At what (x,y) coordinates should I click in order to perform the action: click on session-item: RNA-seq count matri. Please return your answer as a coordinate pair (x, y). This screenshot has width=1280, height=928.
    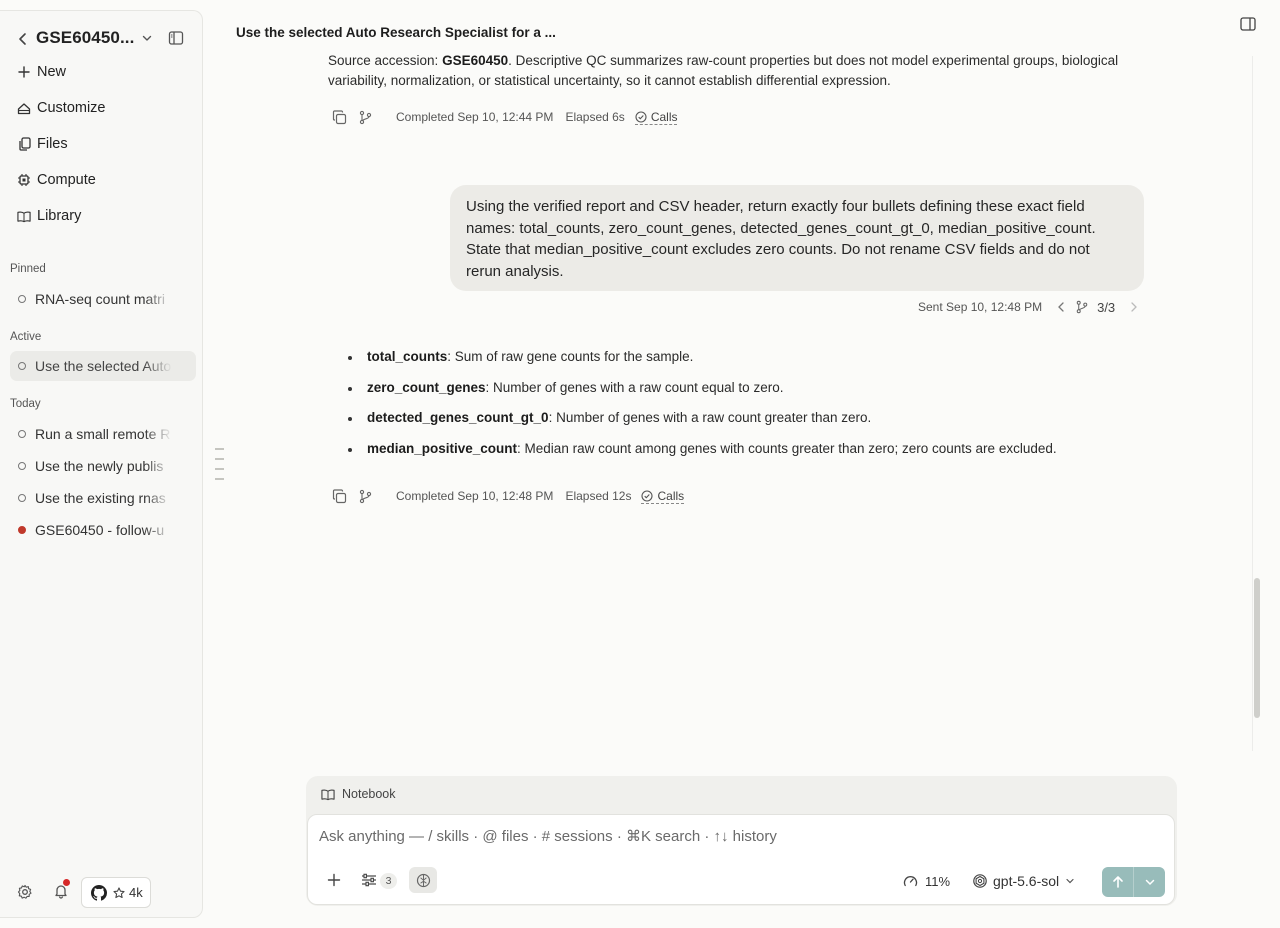
    Looking at the image, I should click on (103, 299).